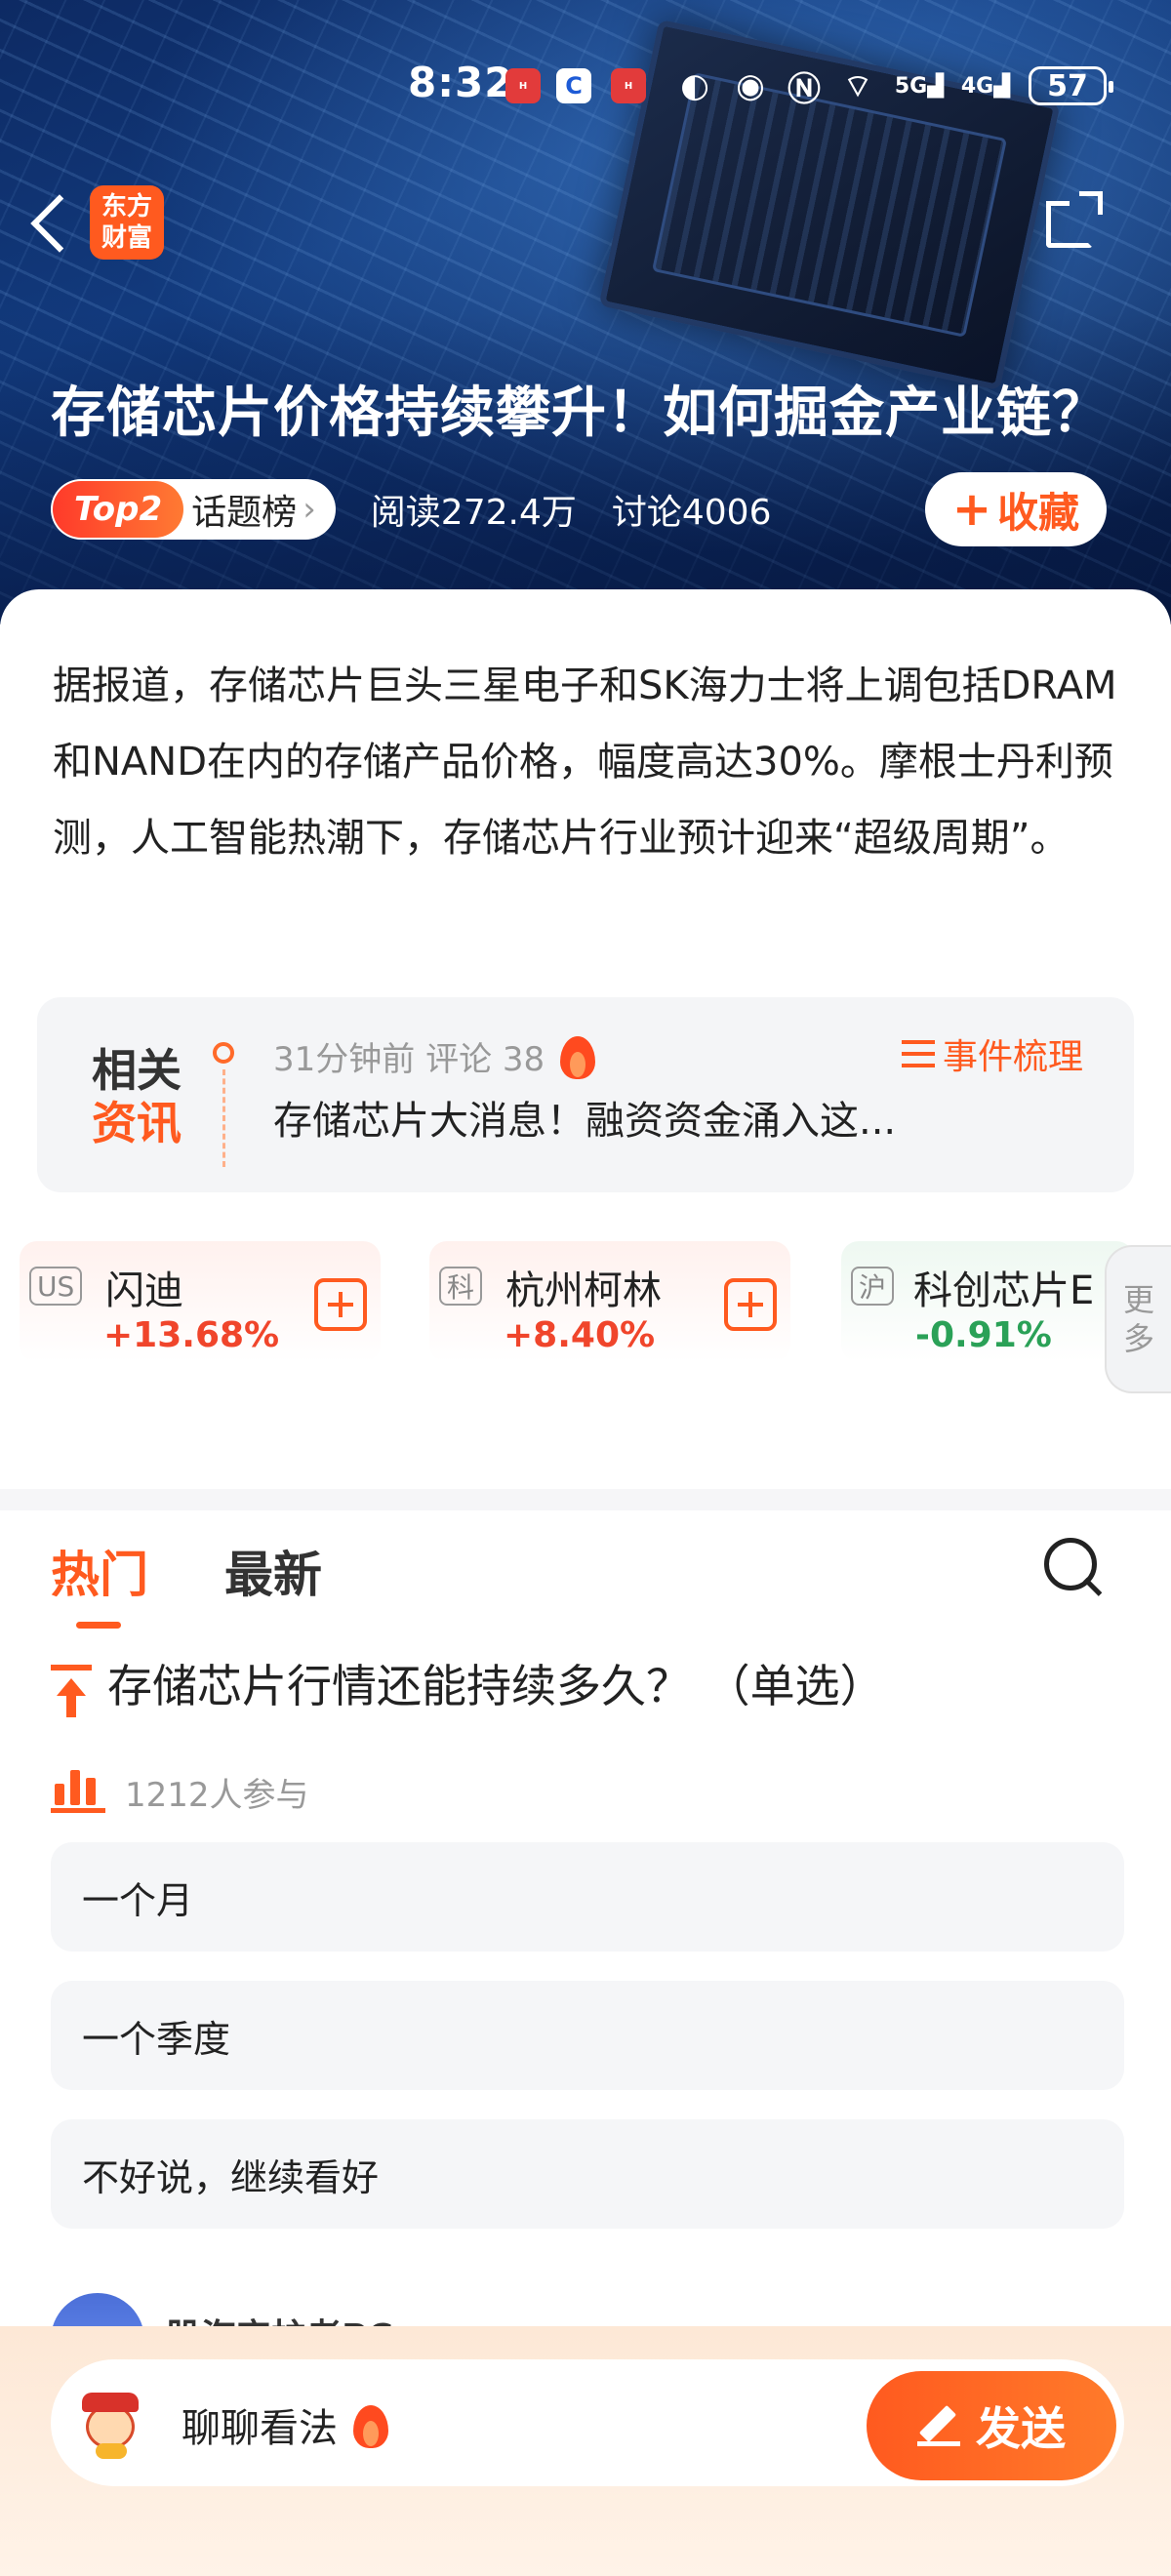 This screenshot has width=1171, height=2576. Describe the element at coordinates (98, 1625) in the screenshot. I see `active-tab-indicator` at that location.